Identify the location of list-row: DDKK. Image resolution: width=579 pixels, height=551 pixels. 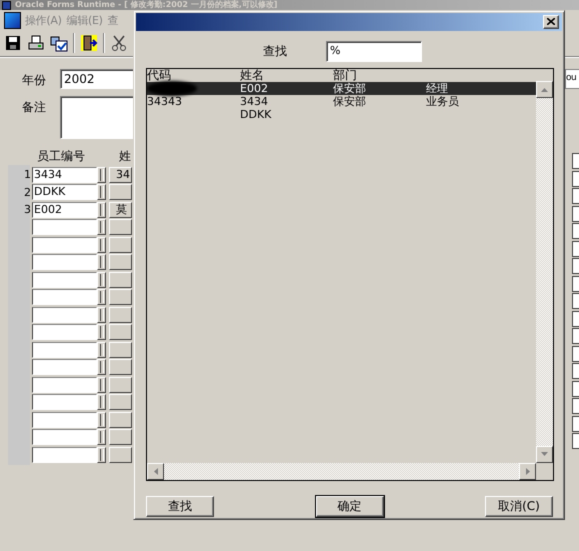
(341, 115).